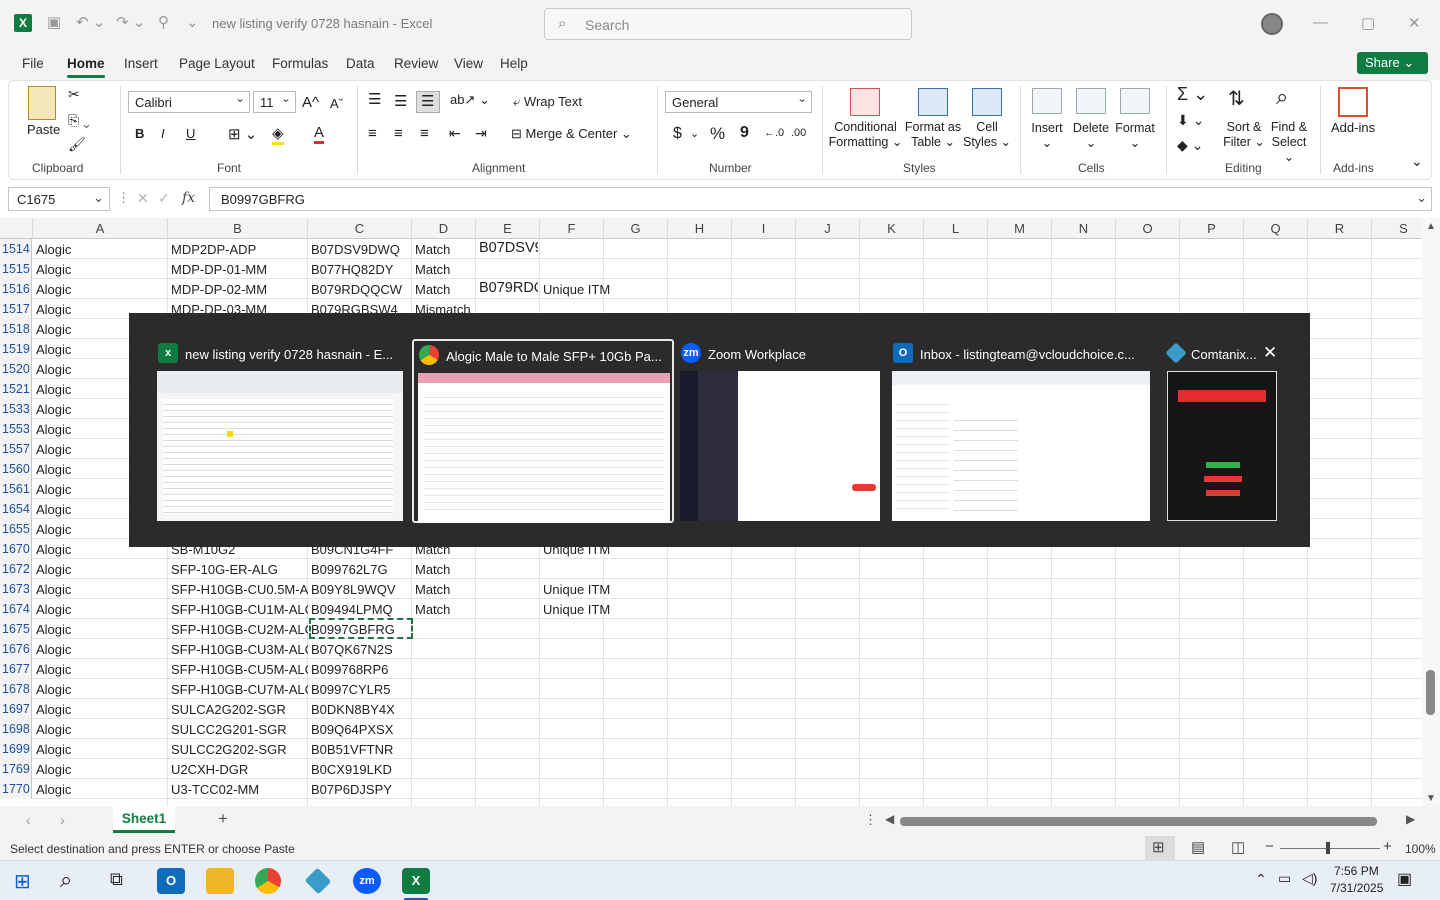 The height and width of the screenshot is (900, 1440). Describe the element at coordinates (238, 589) in the screenshot. I see `cell-b: SFP-H10GB-CU0.5M-AL` at that location.